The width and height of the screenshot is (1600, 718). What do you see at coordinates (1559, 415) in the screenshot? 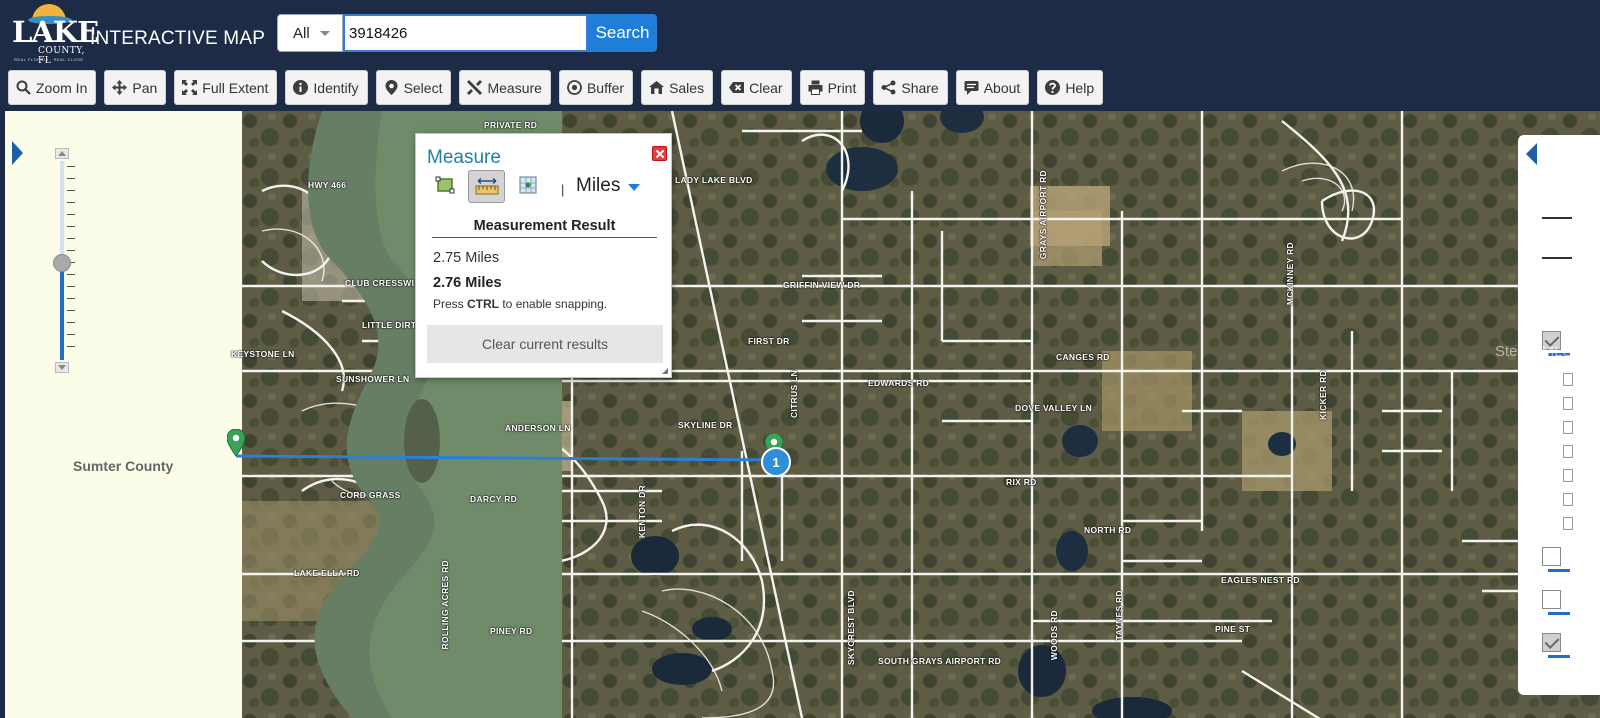
I see `layers-panel` at bounding box center [1559, 415].